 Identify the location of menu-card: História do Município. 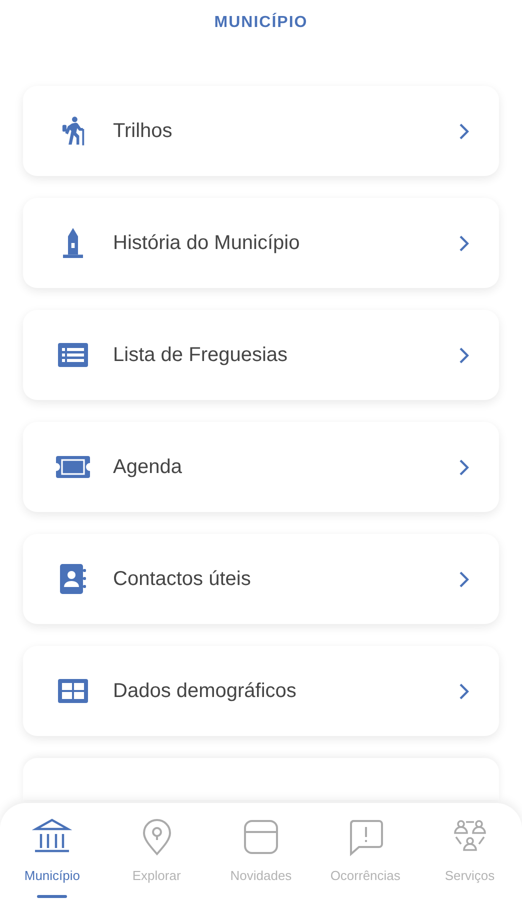
(261, 243).